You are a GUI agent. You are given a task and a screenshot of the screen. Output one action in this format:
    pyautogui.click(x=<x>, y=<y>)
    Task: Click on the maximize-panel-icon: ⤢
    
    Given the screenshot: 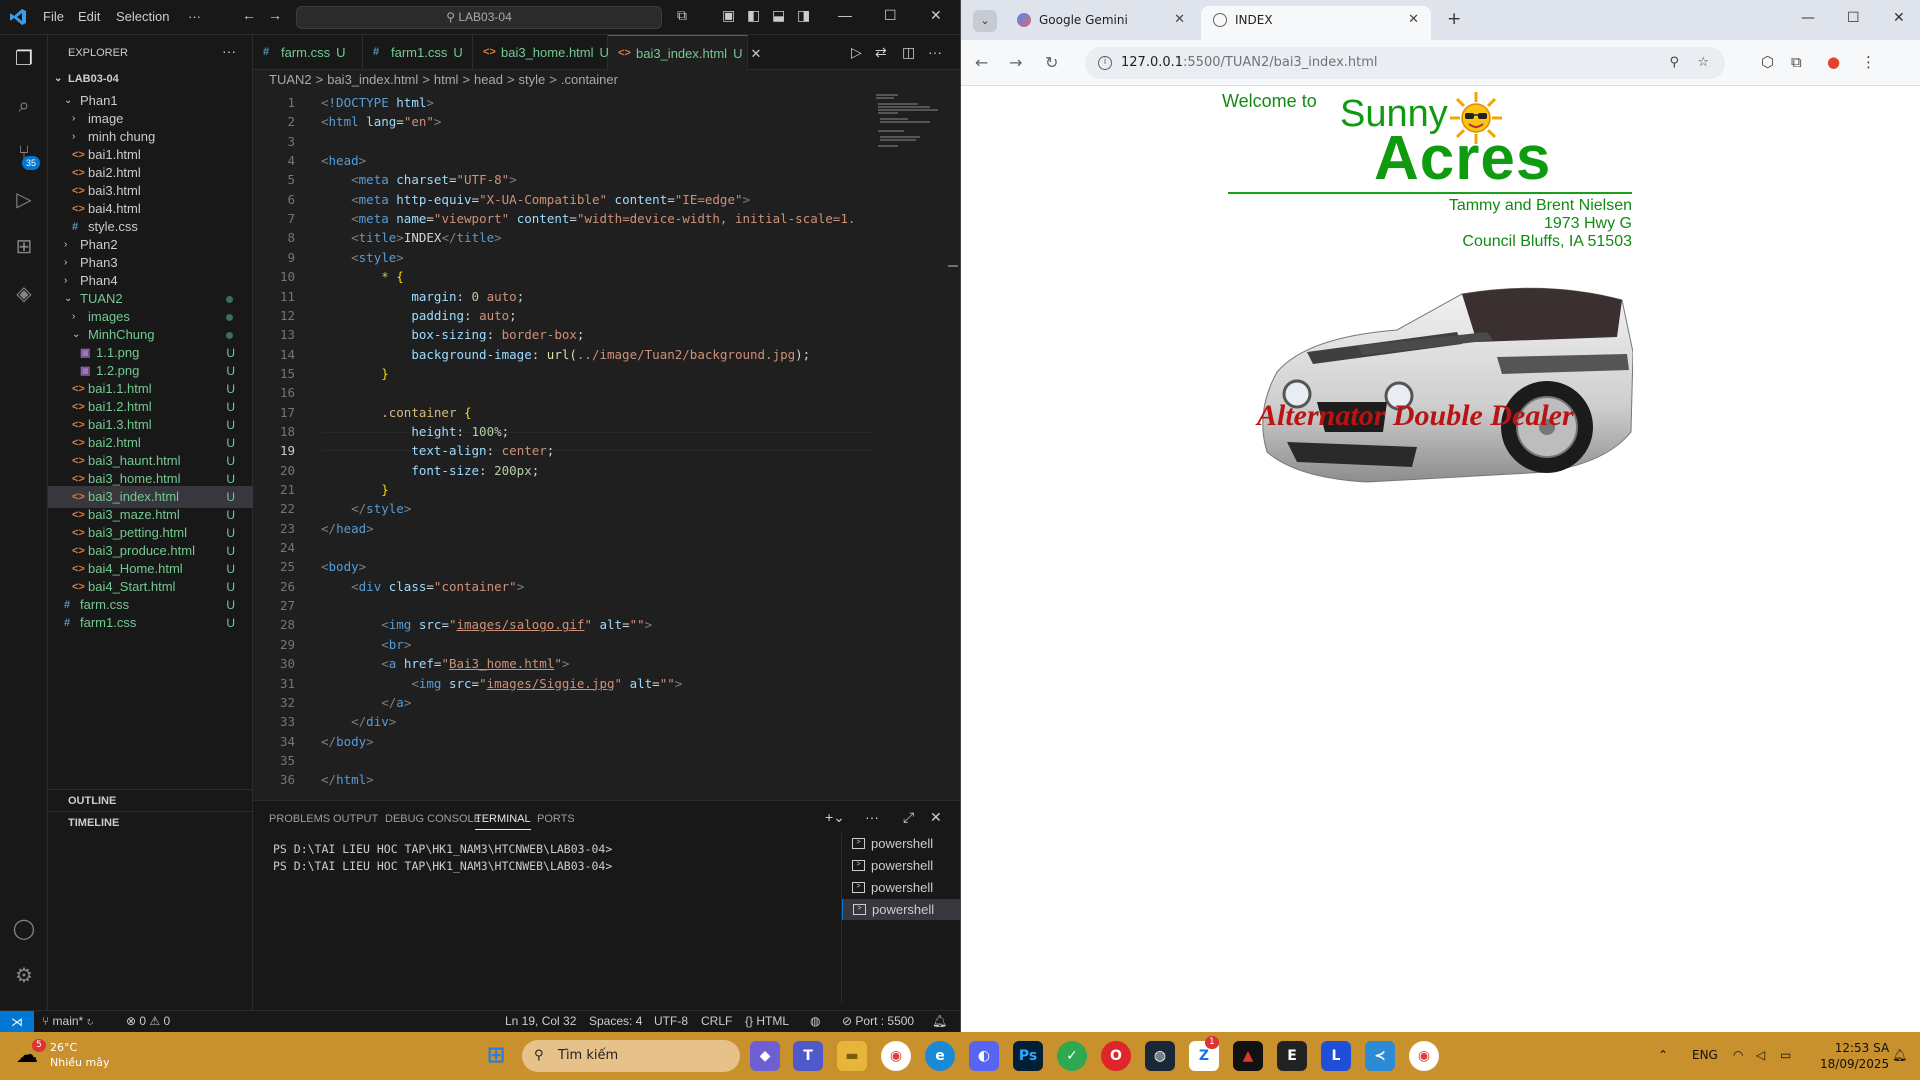 What is the action you would take?
    pyautogui.click(x=908, y=817)
    